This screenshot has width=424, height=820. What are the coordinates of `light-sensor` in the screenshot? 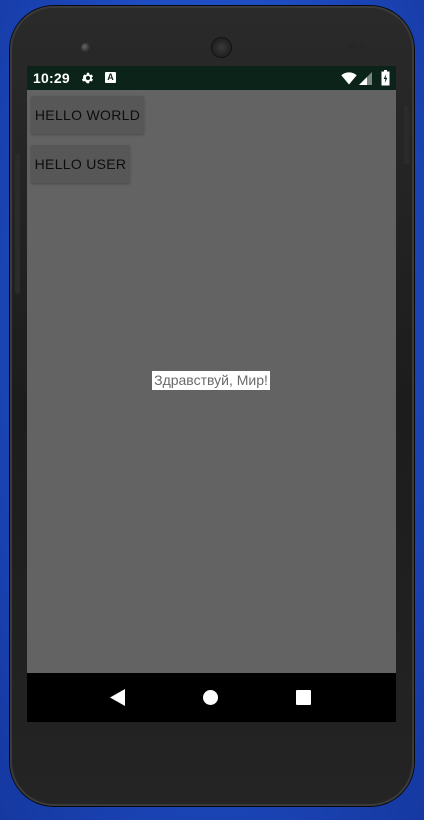 It's located at (363, 47).